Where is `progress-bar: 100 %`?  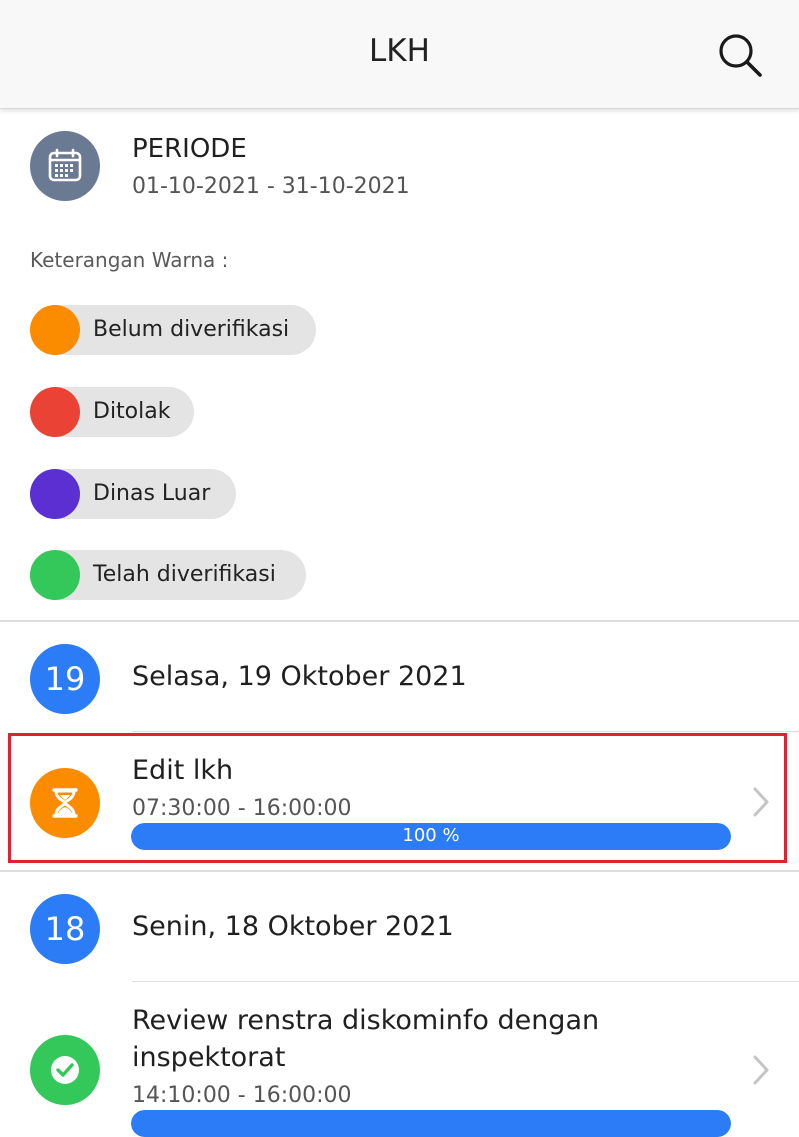 progress-bar: 100 % is located at coordinates (431, 836).